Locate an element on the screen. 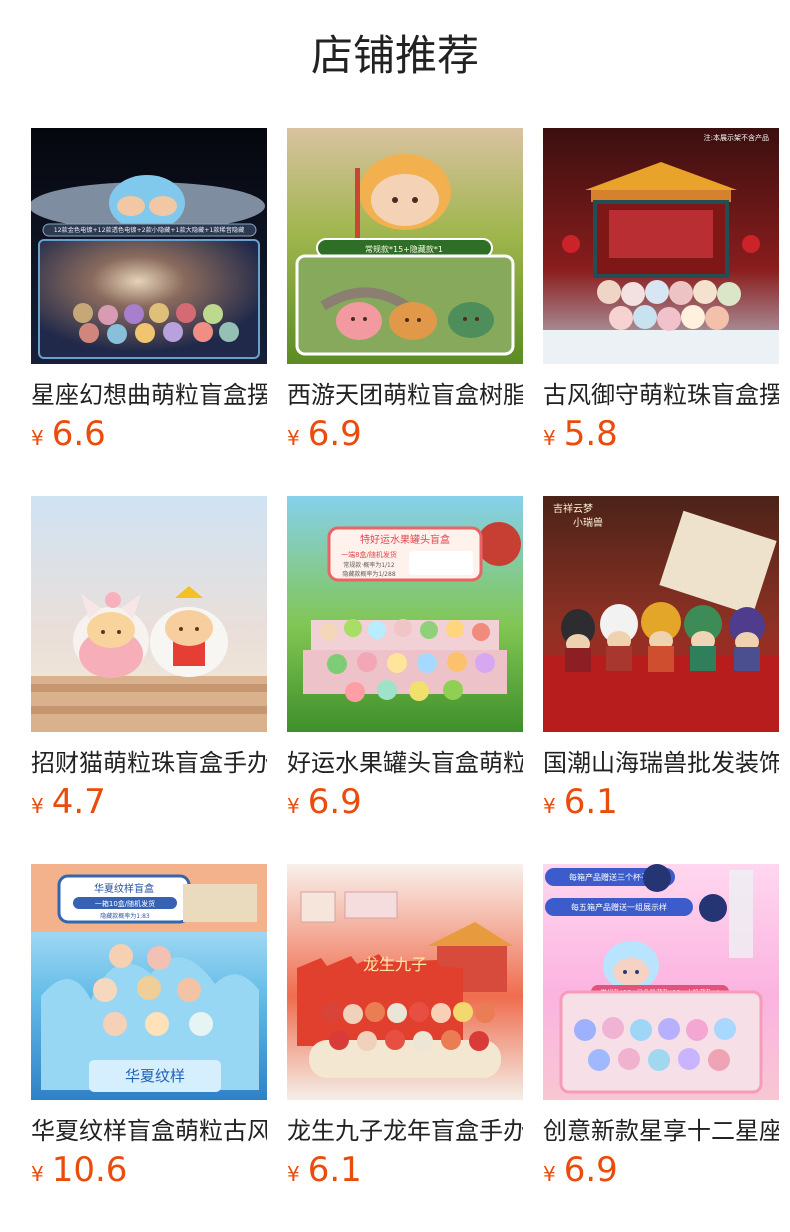 Image resolution: width=790 pixels, height=1232 pixels. product-image is located at coordinates (149, 614).